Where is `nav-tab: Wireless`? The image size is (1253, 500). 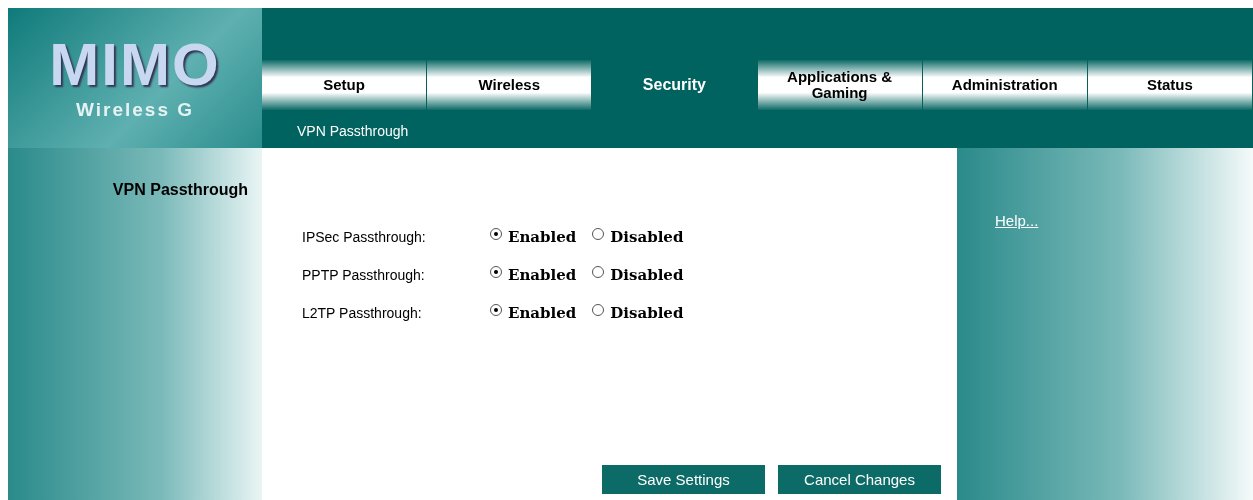
nav-tab: Wireless is located at coordinates (510, 85).